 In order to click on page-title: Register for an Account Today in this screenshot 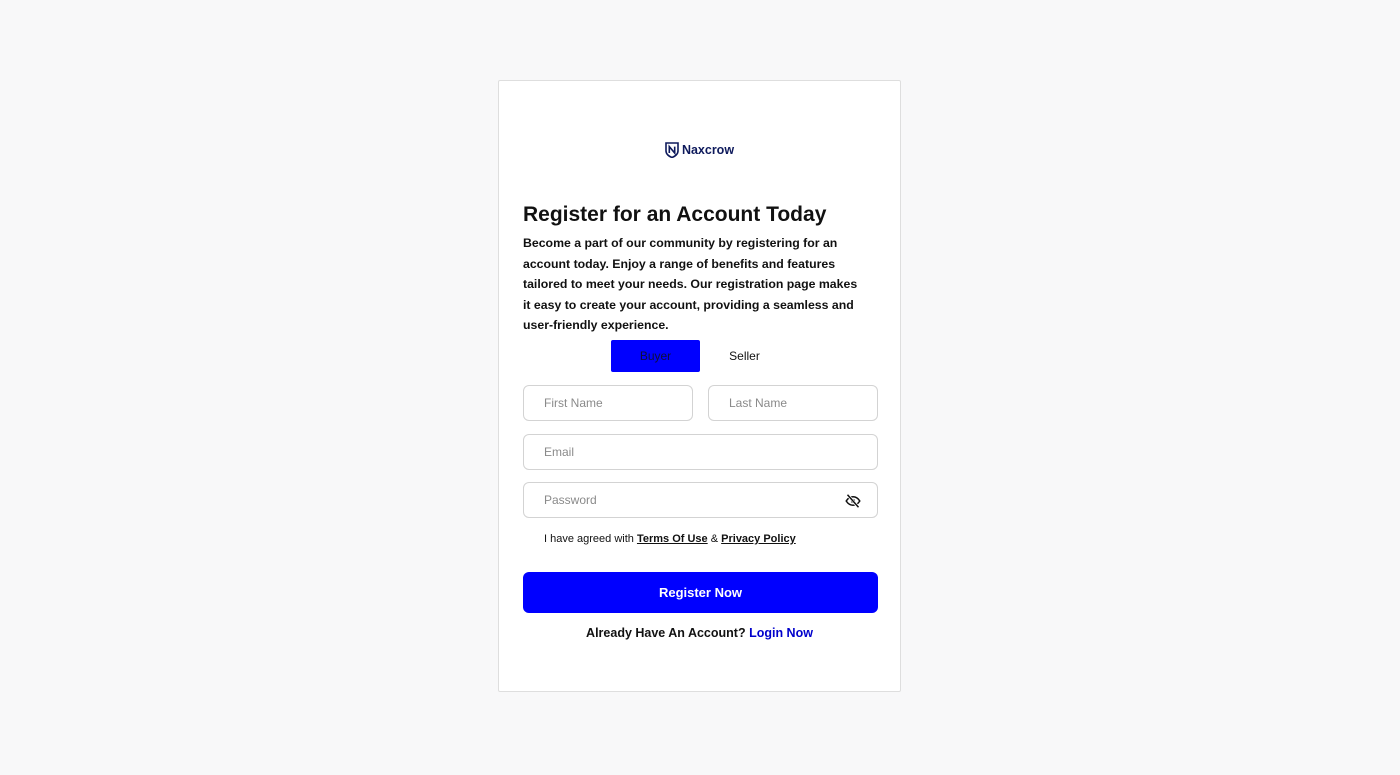, I will do `click(675, 214)`.